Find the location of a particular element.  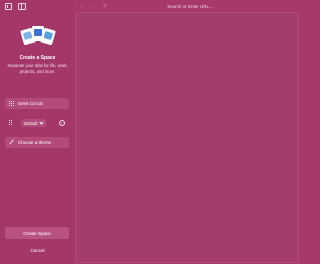

sidebar-toggle-icon is located at coordinates (22, 6).